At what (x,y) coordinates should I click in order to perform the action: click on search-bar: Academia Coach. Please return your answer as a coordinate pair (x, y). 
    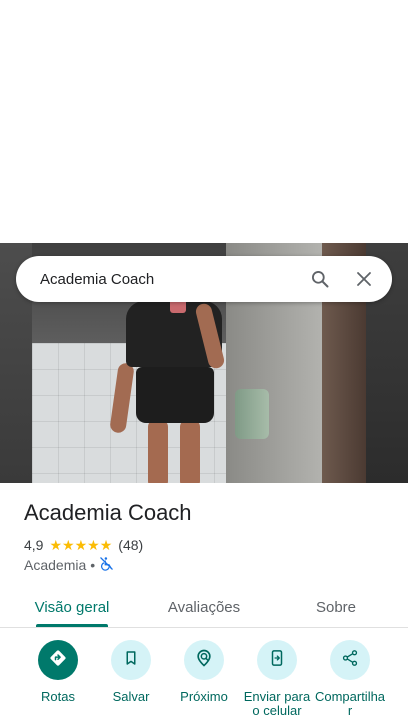
    Looking at the image, I should click on (204, 279).